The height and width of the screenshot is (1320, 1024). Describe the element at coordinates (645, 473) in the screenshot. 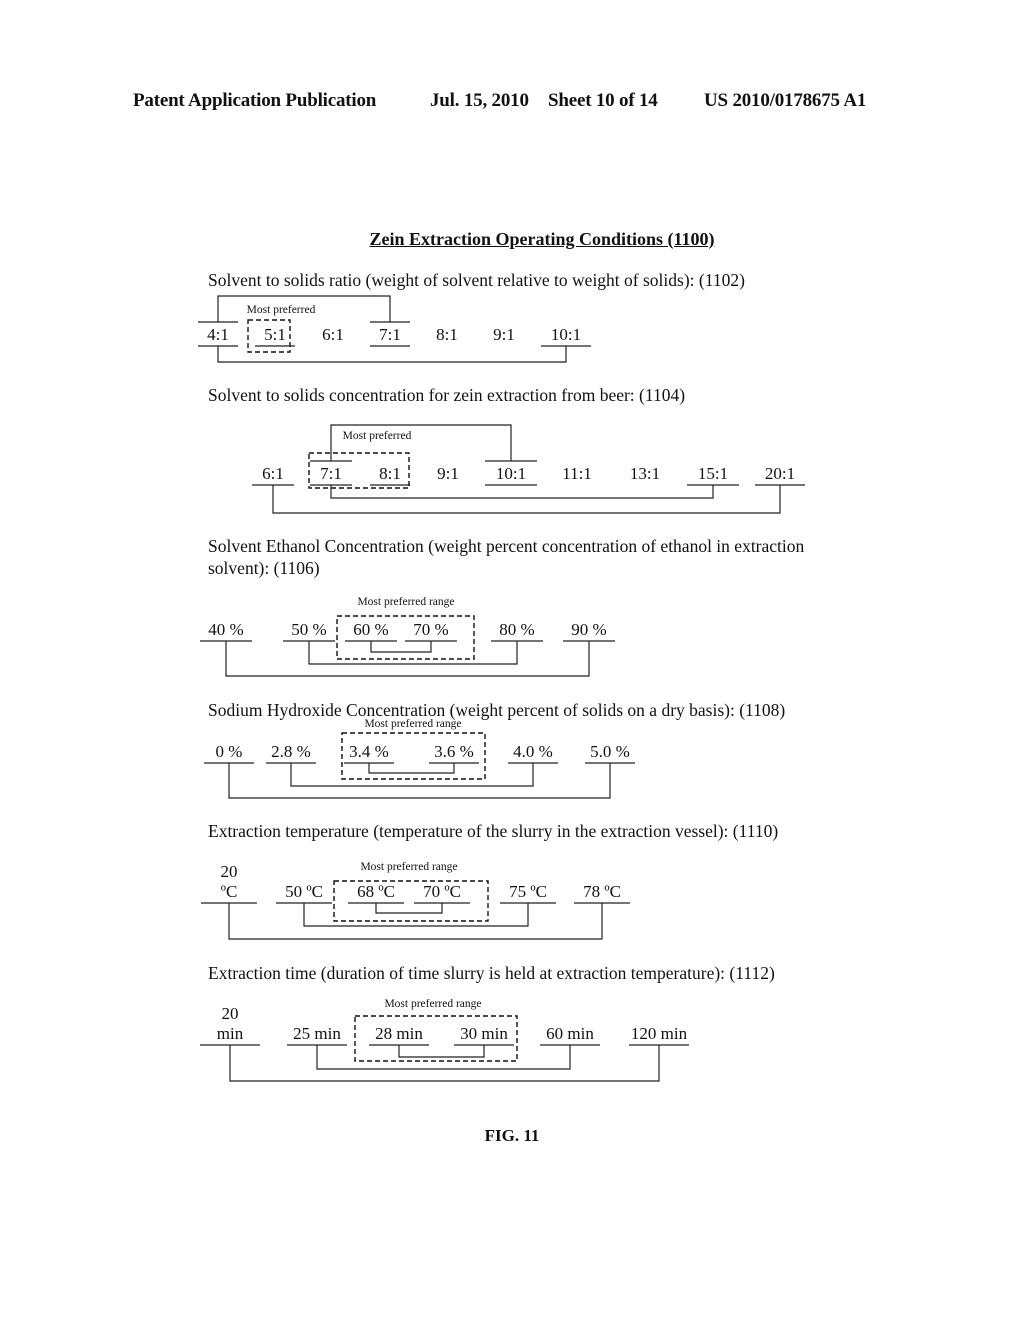

I see `value-label: 13:1` at that location.